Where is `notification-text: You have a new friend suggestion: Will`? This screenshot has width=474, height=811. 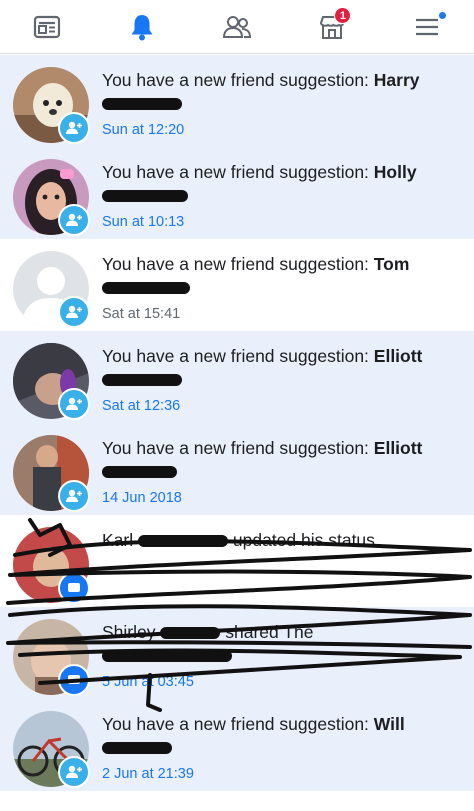
notification-text: You have a new friend suggestion: Will is located at coordinates (282, 736).